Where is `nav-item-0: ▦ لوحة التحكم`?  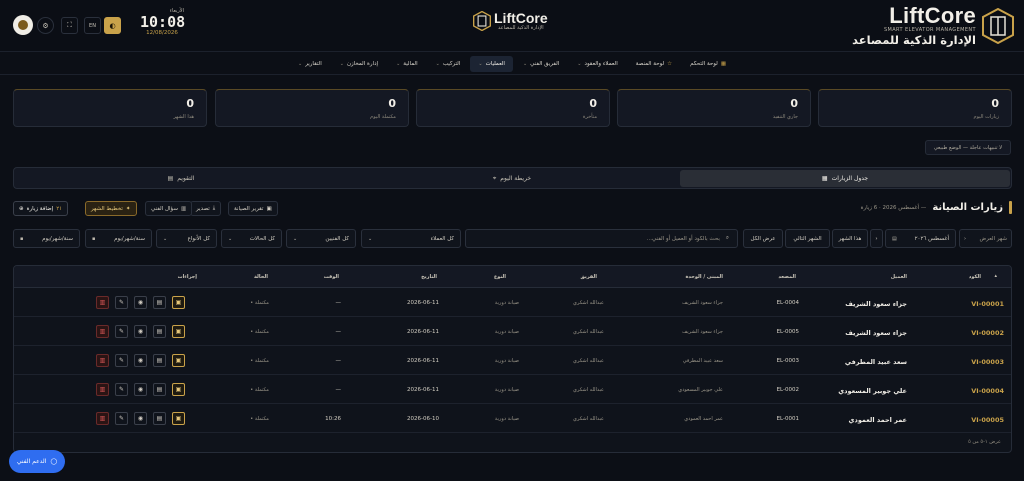
nav-item-0: ▦ لوحة التحكم is located at coordinates (708, 64).